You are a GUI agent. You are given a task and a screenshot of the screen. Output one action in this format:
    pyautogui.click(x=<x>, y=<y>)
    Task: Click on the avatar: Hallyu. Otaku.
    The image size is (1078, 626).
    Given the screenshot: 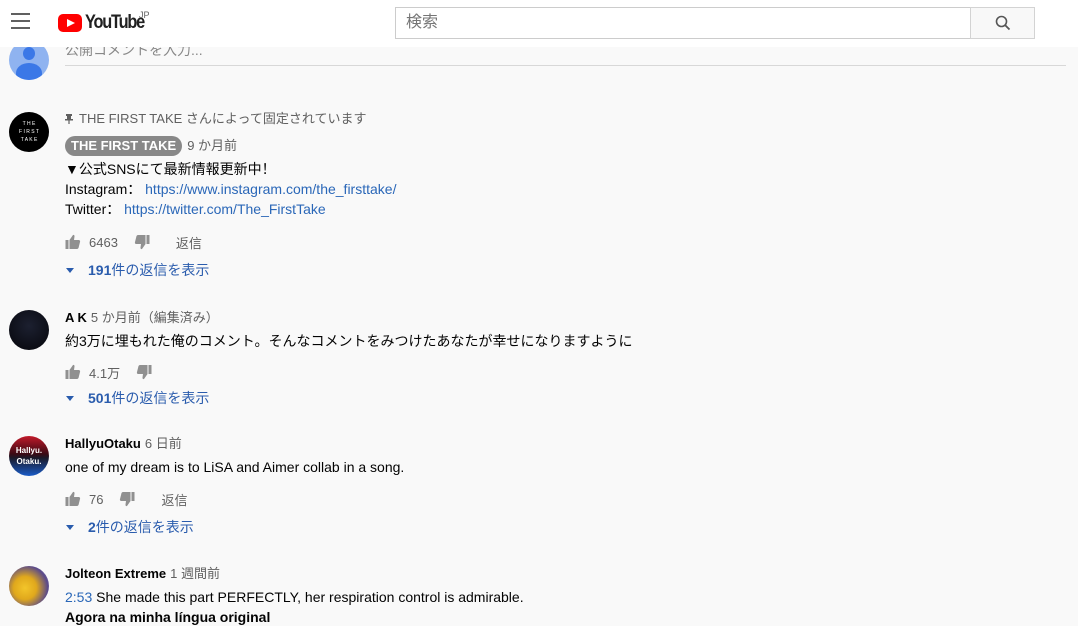 What is the action you would take?
    pyautogui.click(x=29, y=456)
    